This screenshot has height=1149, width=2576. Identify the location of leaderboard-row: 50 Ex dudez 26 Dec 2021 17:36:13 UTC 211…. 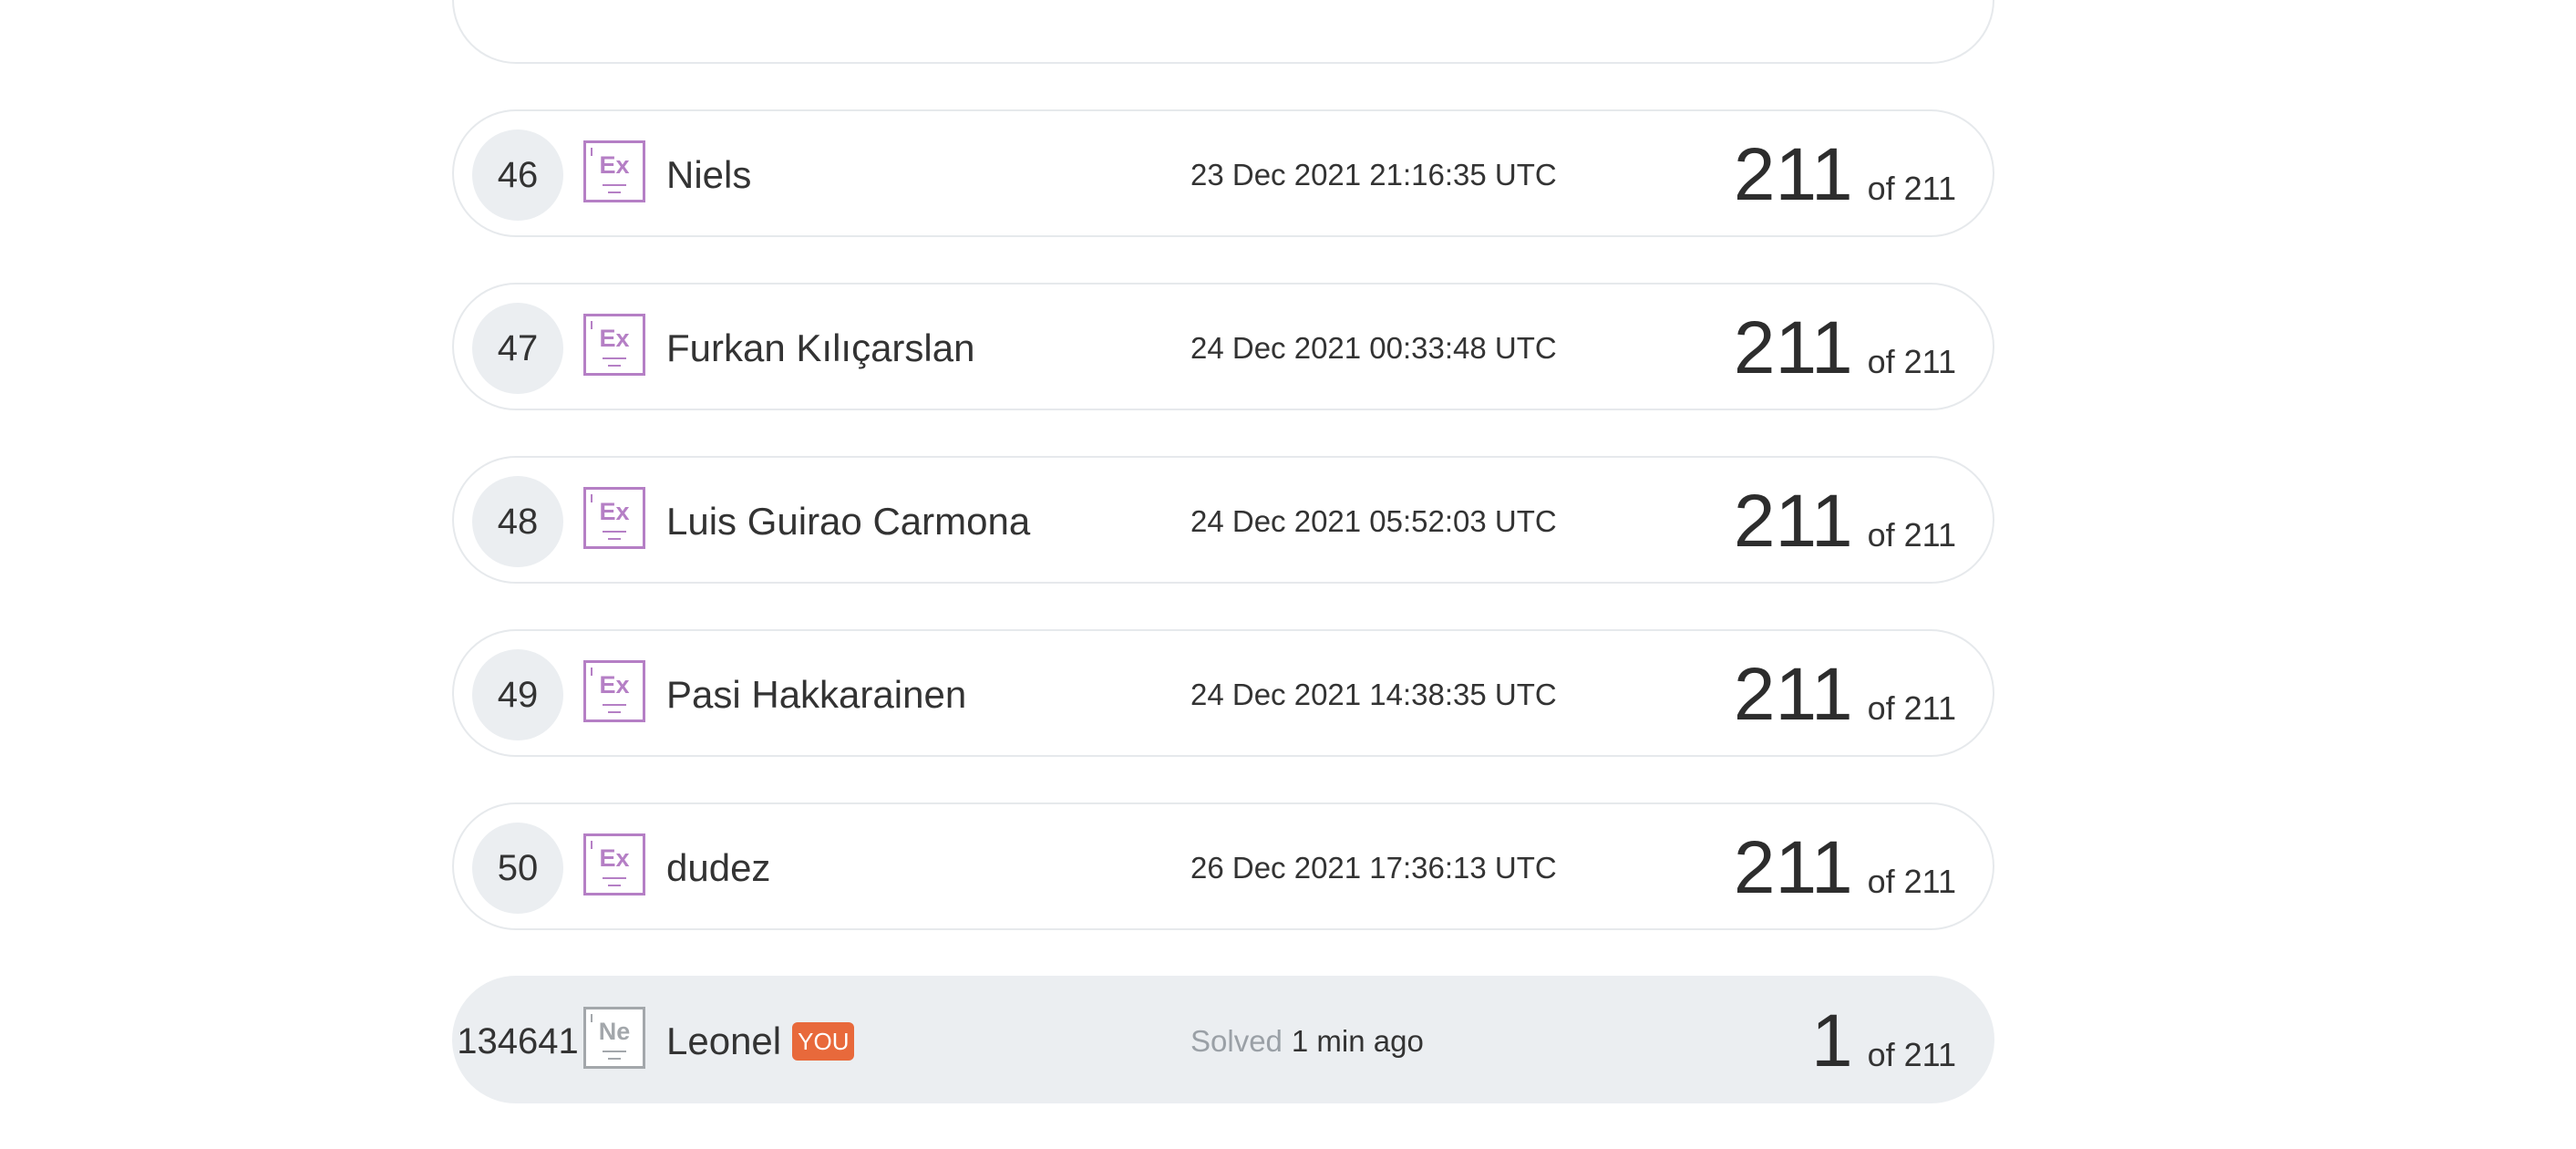
(1223, 866).